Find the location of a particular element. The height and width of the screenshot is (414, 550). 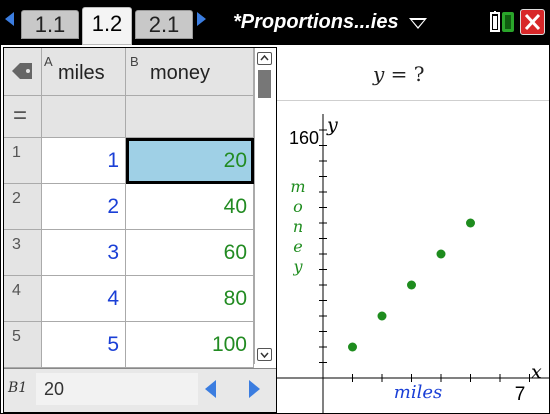

previous-page-arrow-icon is located at coordinates (9, 19).